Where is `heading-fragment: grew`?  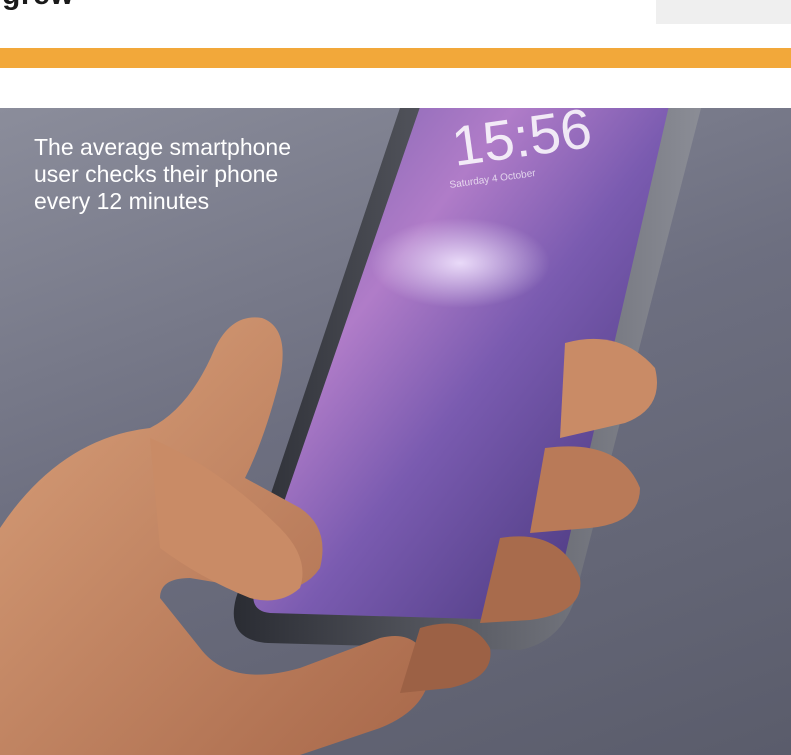
heading-fragment: grew is located at coordinates (38, 6).